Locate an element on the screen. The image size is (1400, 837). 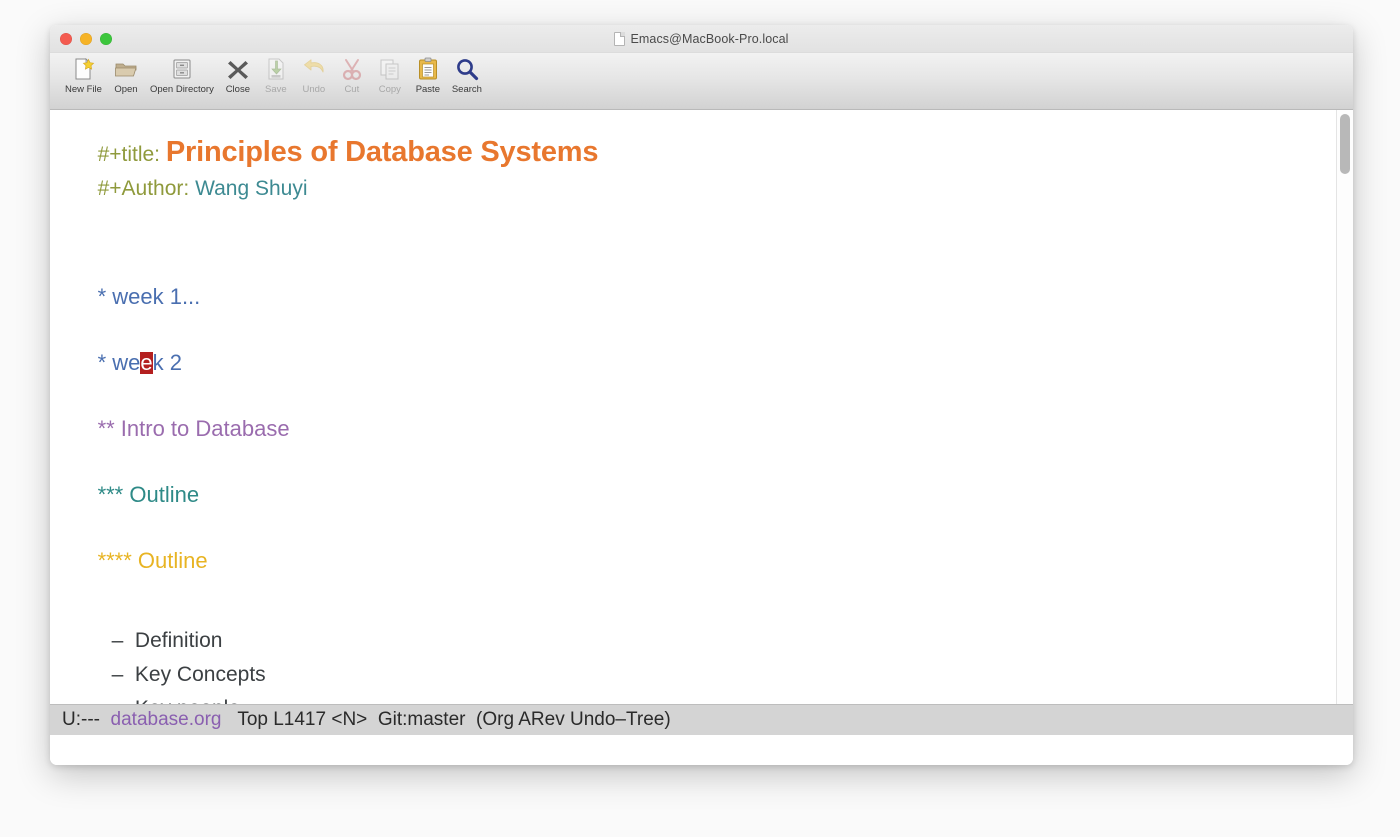
copy-icon is located at coordinates (390, 69).